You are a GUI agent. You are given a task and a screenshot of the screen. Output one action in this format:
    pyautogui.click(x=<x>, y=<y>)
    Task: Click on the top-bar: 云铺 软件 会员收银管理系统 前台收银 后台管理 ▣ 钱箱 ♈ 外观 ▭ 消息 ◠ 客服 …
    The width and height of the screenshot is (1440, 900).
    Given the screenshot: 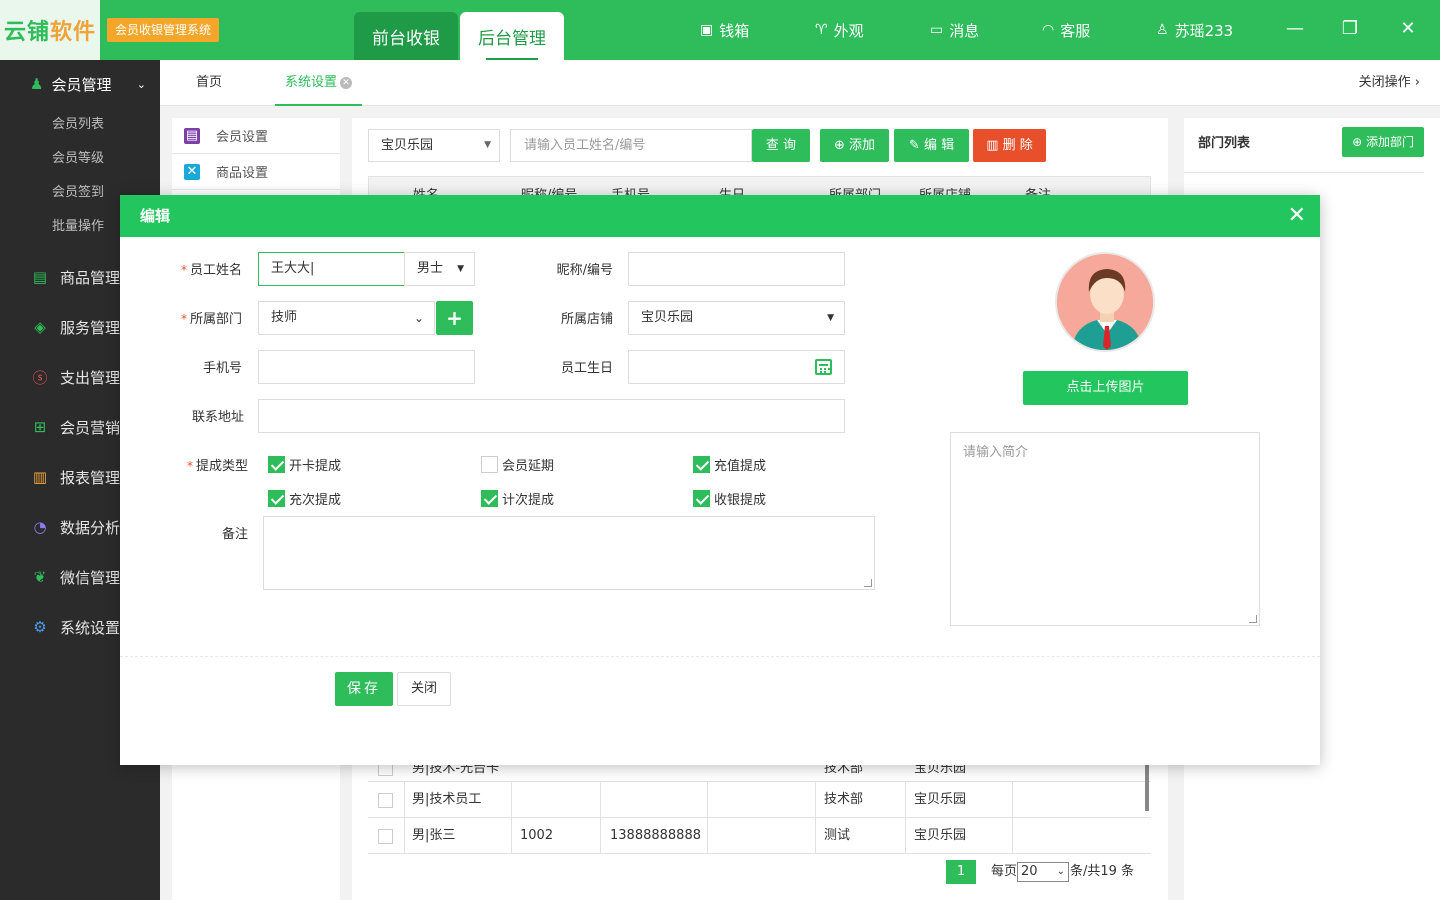 What is the action you would take?
    pyautogui.click(x=720, y=30)
    